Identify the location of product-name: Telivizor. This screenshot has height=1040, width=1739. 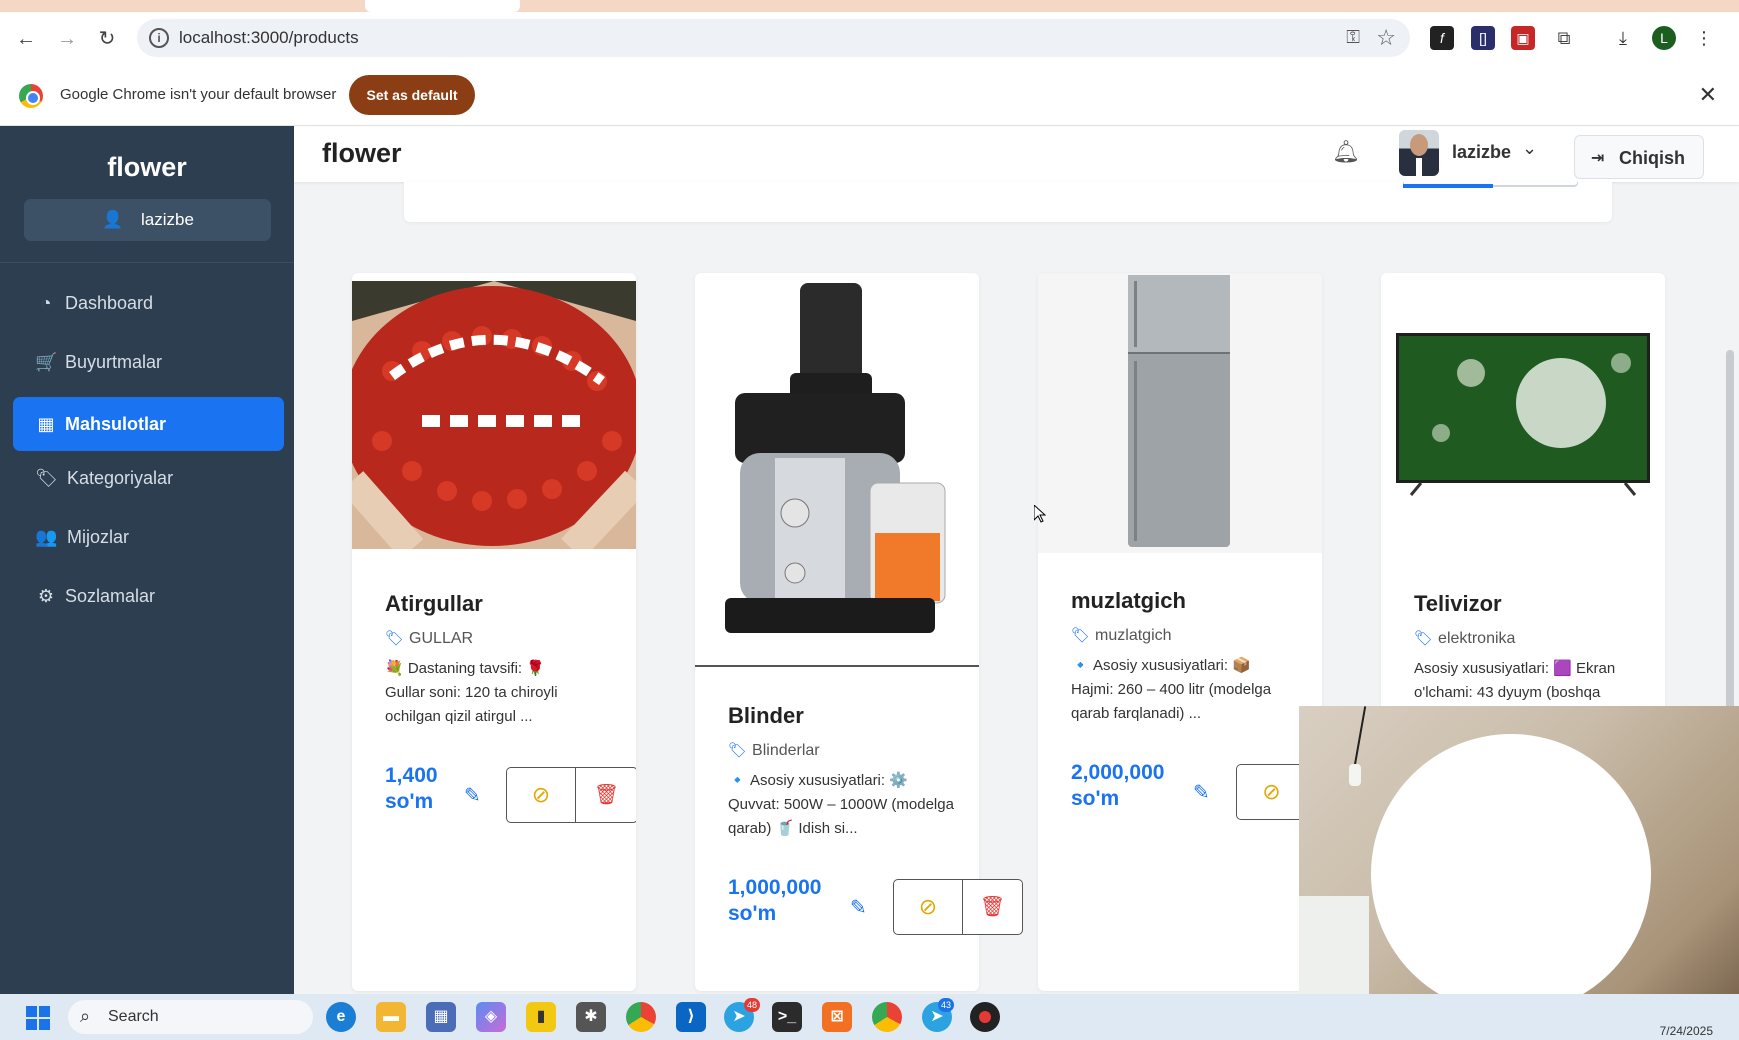
(1458, 603).